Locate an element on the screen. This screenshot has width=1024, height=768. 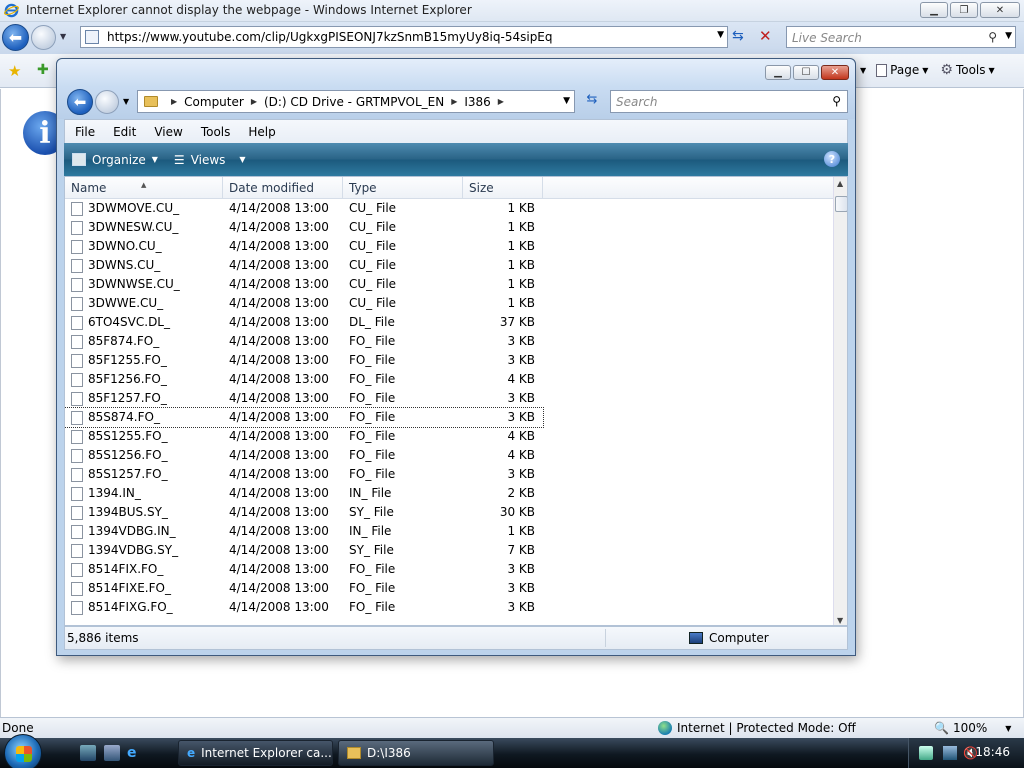
views-button: ☰ Views ▼ is located at coordinates (210, 160).